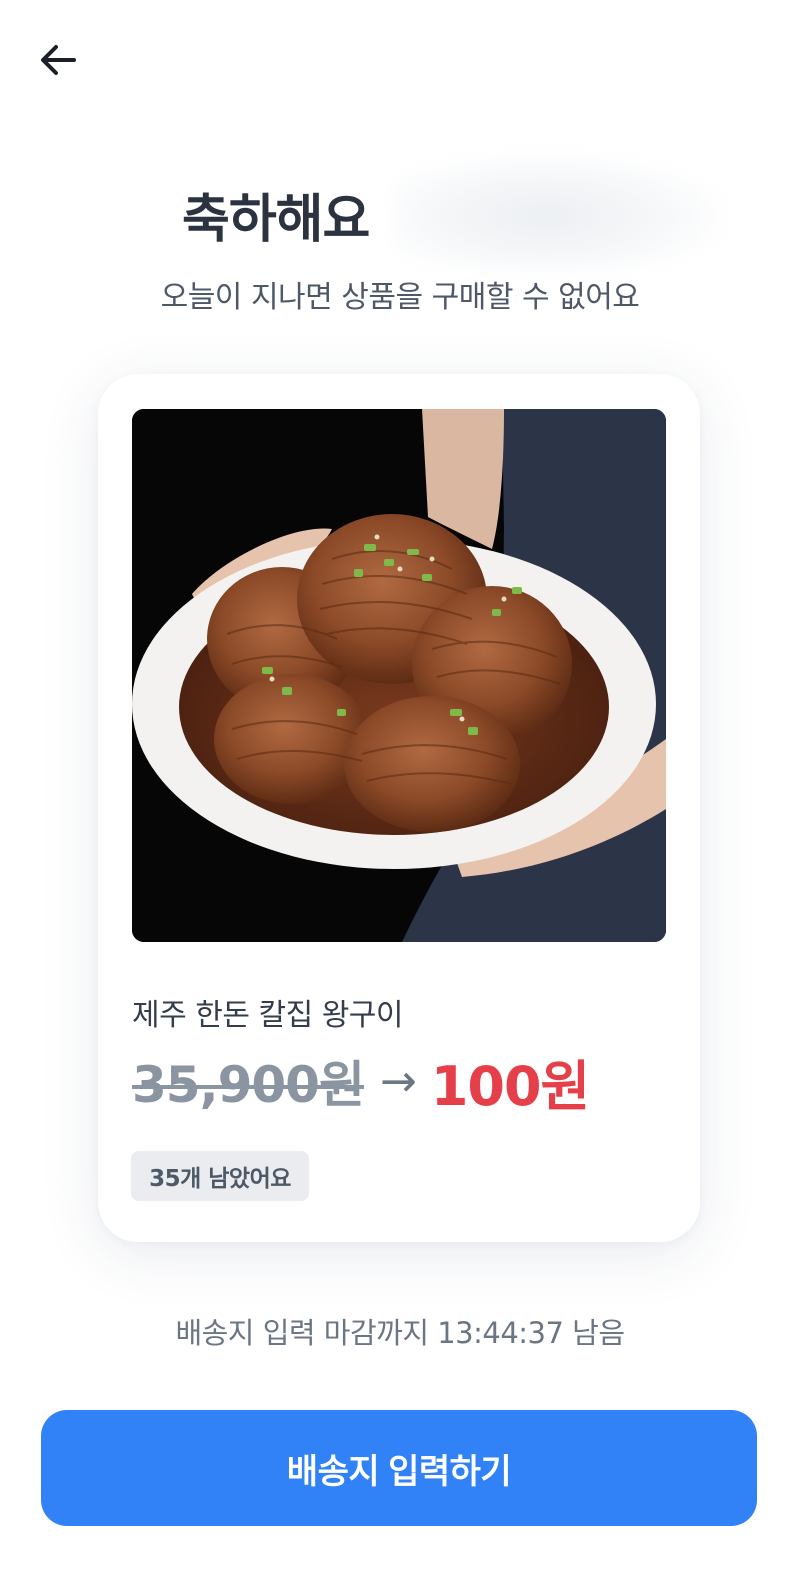 The image size is (800, 1571). I want to click on price-row: 35,900원 → 100원, so click(361, 1082).